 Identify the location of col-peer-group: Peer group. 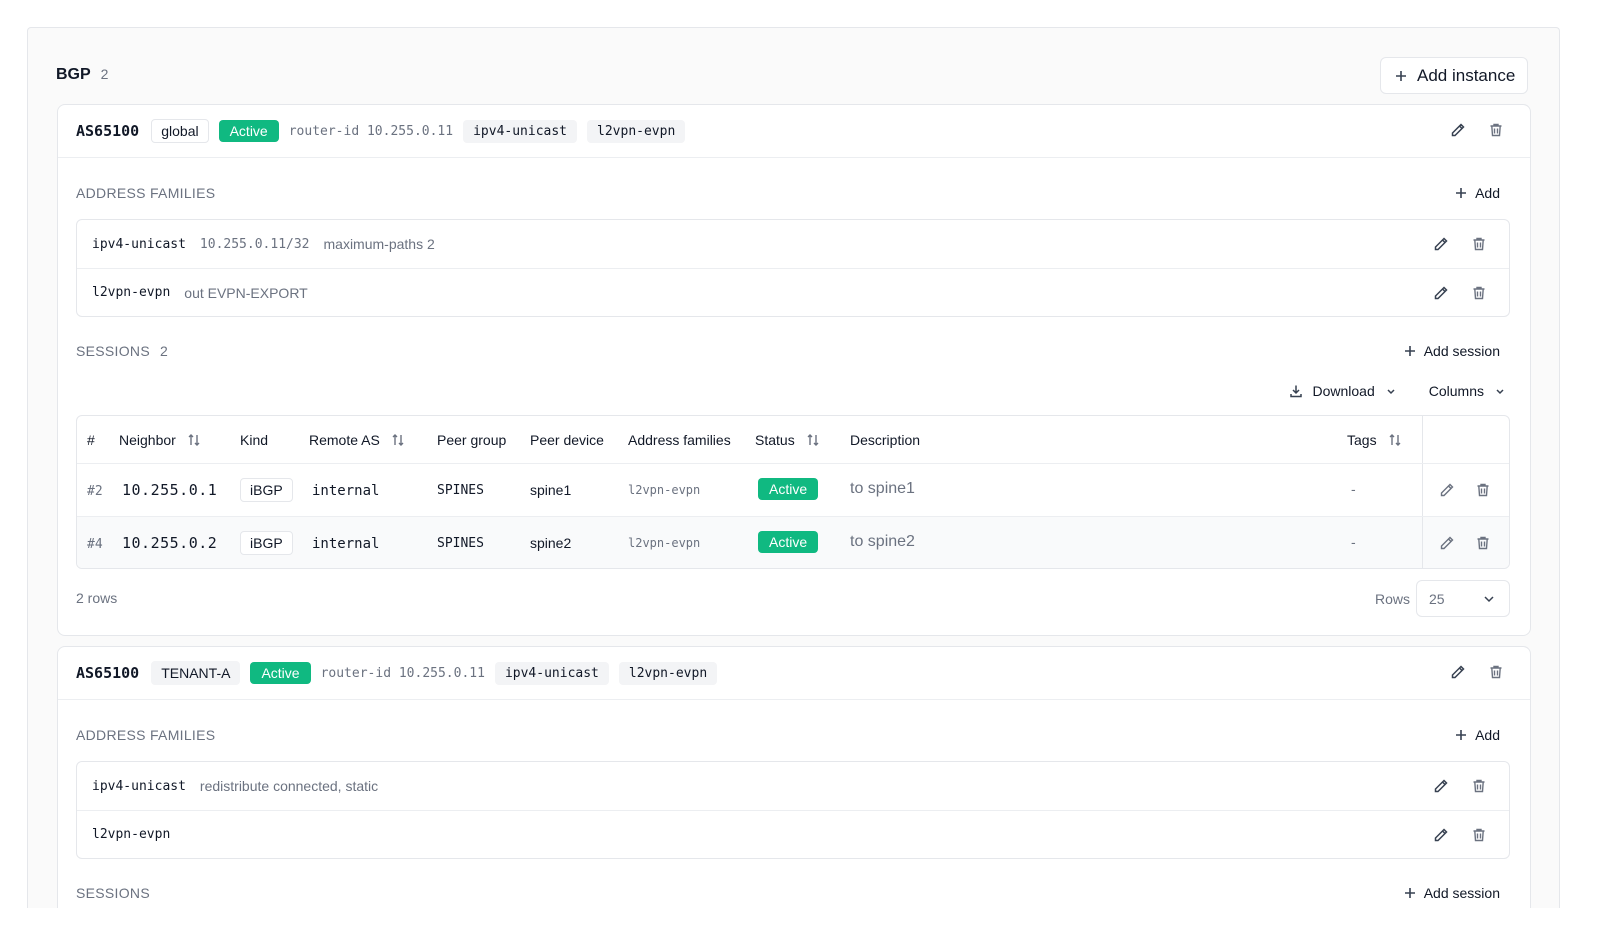
(472, 439).